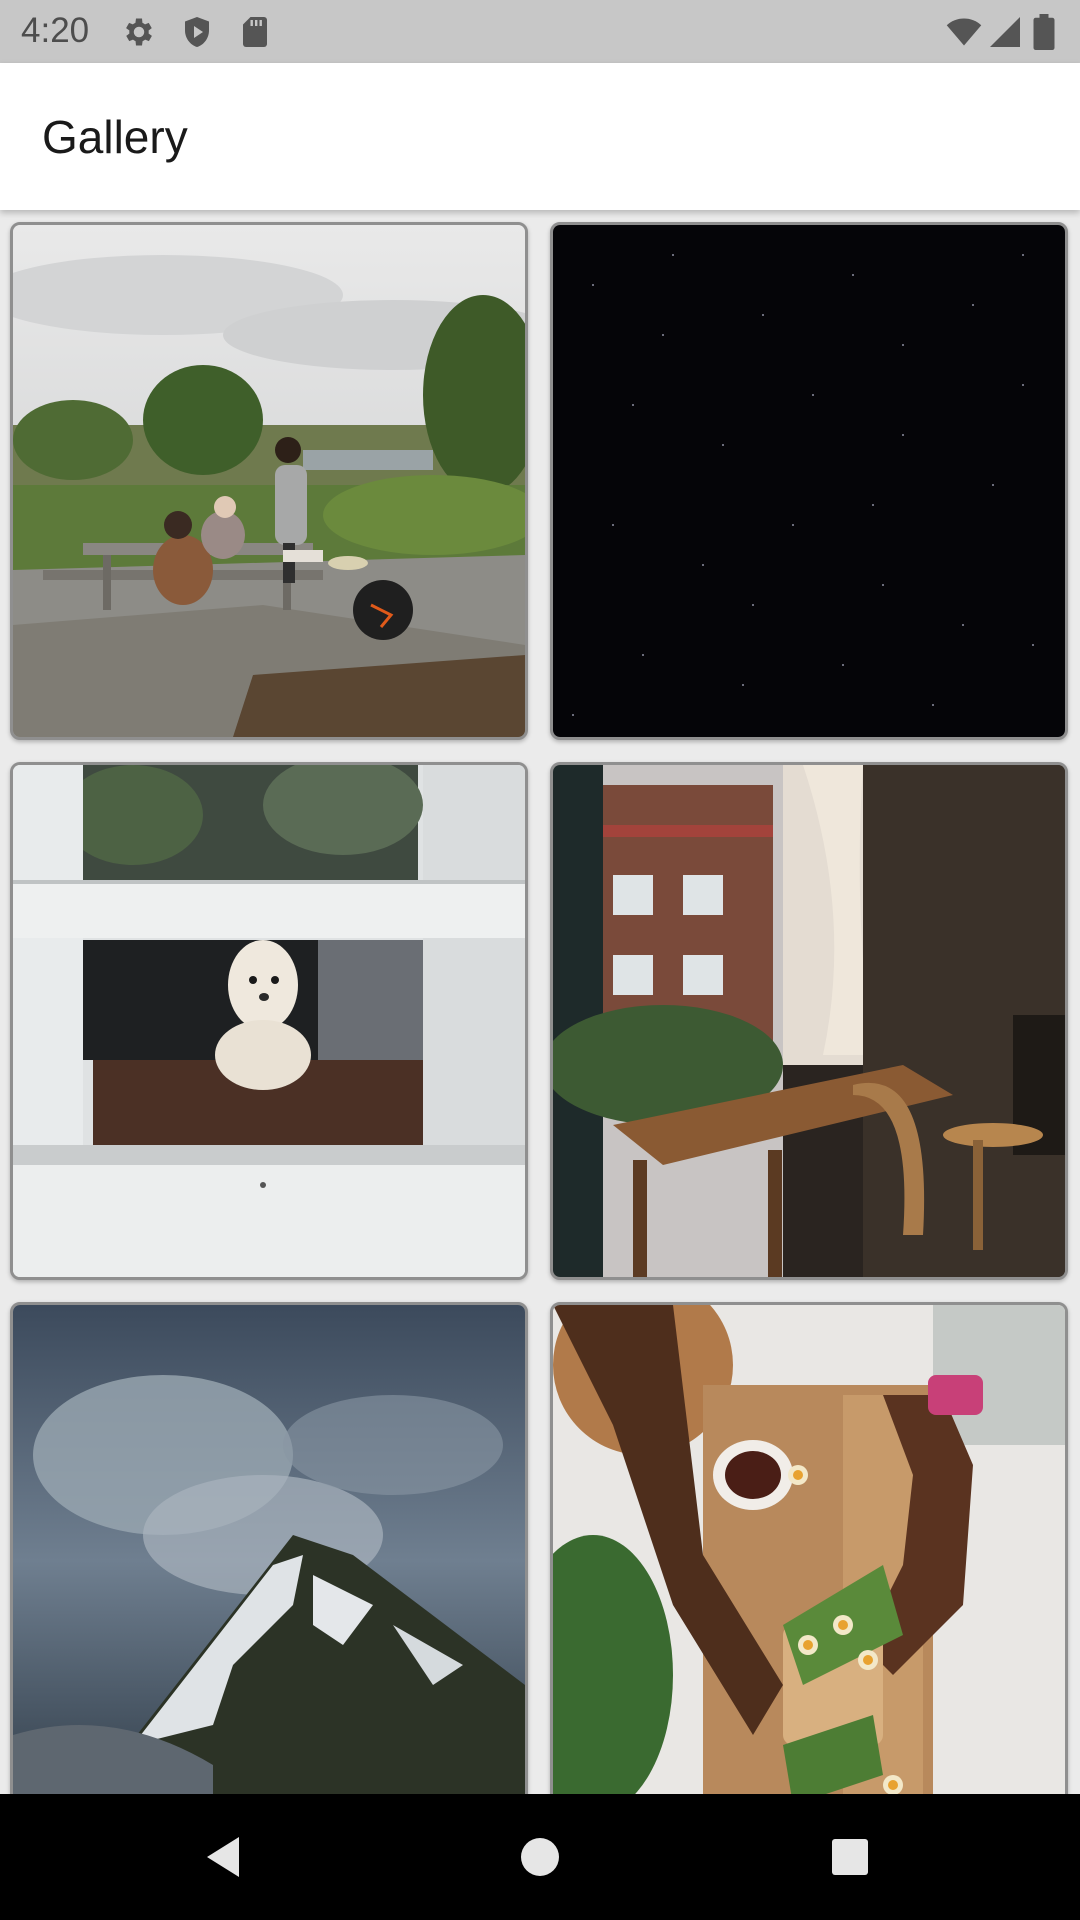 This screenshot has width=1080, height=1920. I want to click on gallery-item-mountain-photo, so click(269, 1548).